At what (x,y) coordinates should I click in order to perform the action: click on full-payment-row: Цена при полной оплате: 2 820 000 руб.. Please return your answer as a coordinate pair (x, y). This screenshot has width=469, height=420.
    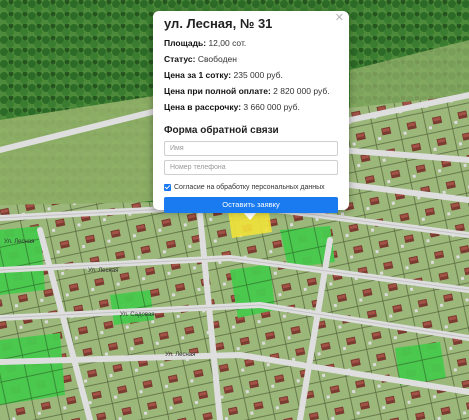
    Looking at the image, I should click on (247, 91).